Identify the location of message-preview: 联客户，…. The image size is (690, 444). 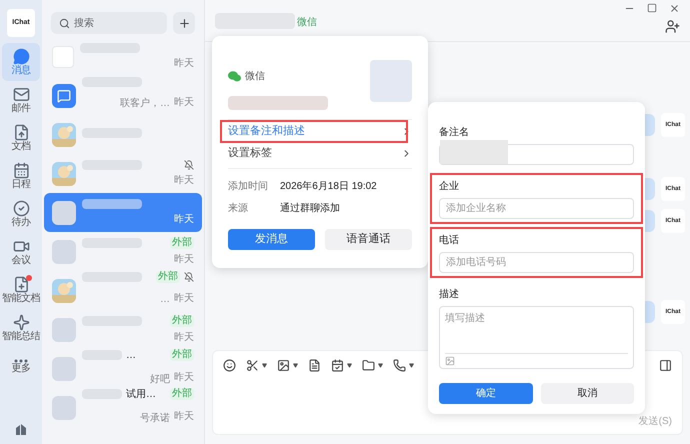
(145, 103).